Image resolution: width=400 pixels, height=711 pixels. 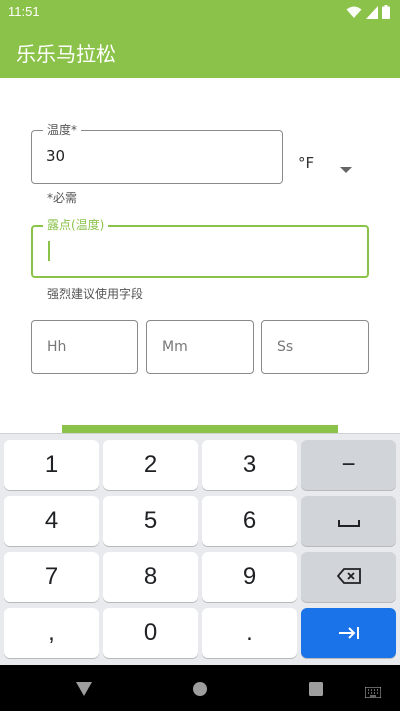 What do you see at coordinates (200, 247) in the screenshot?
I see `dew-point-field: 露点(温度)` at bounding box center [200, 247].